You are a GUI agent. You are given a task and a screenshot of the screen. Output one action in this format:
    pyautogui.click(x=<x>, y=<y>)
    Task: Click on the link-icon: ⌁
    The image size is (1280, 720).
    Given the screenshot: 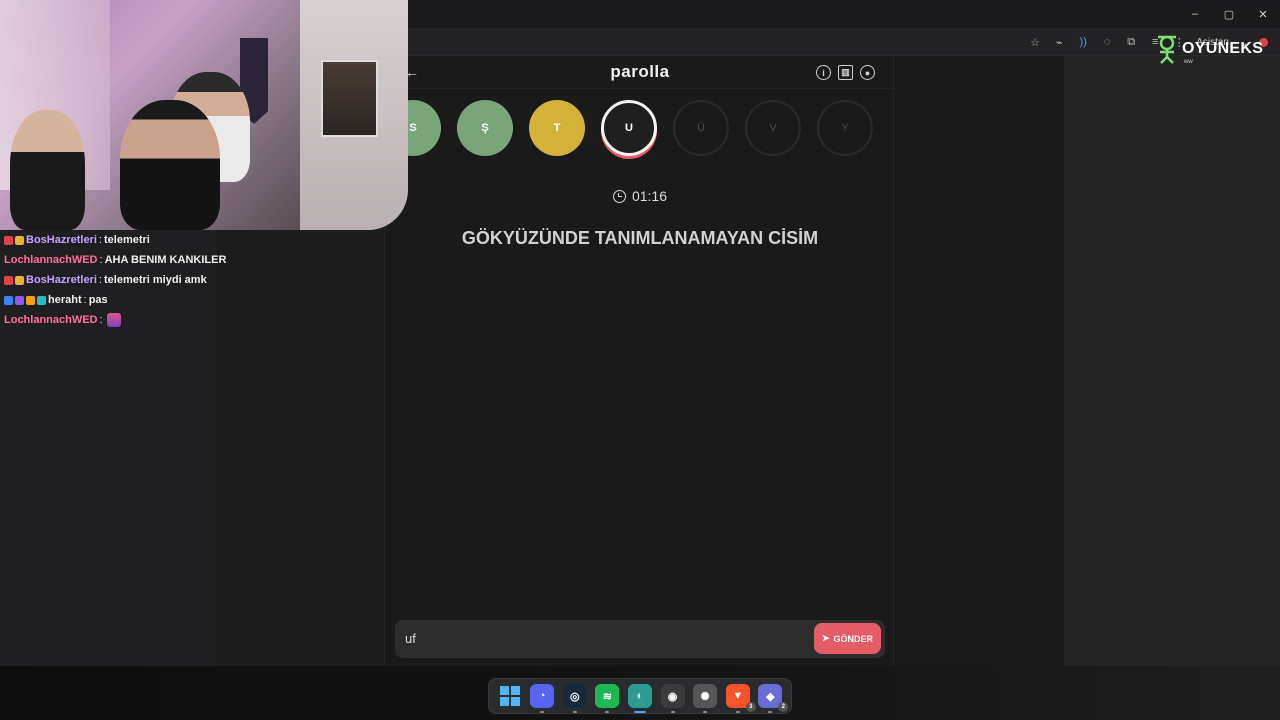 What is the action you would take?
    pyautogui.click(x=1059, y=42)
    